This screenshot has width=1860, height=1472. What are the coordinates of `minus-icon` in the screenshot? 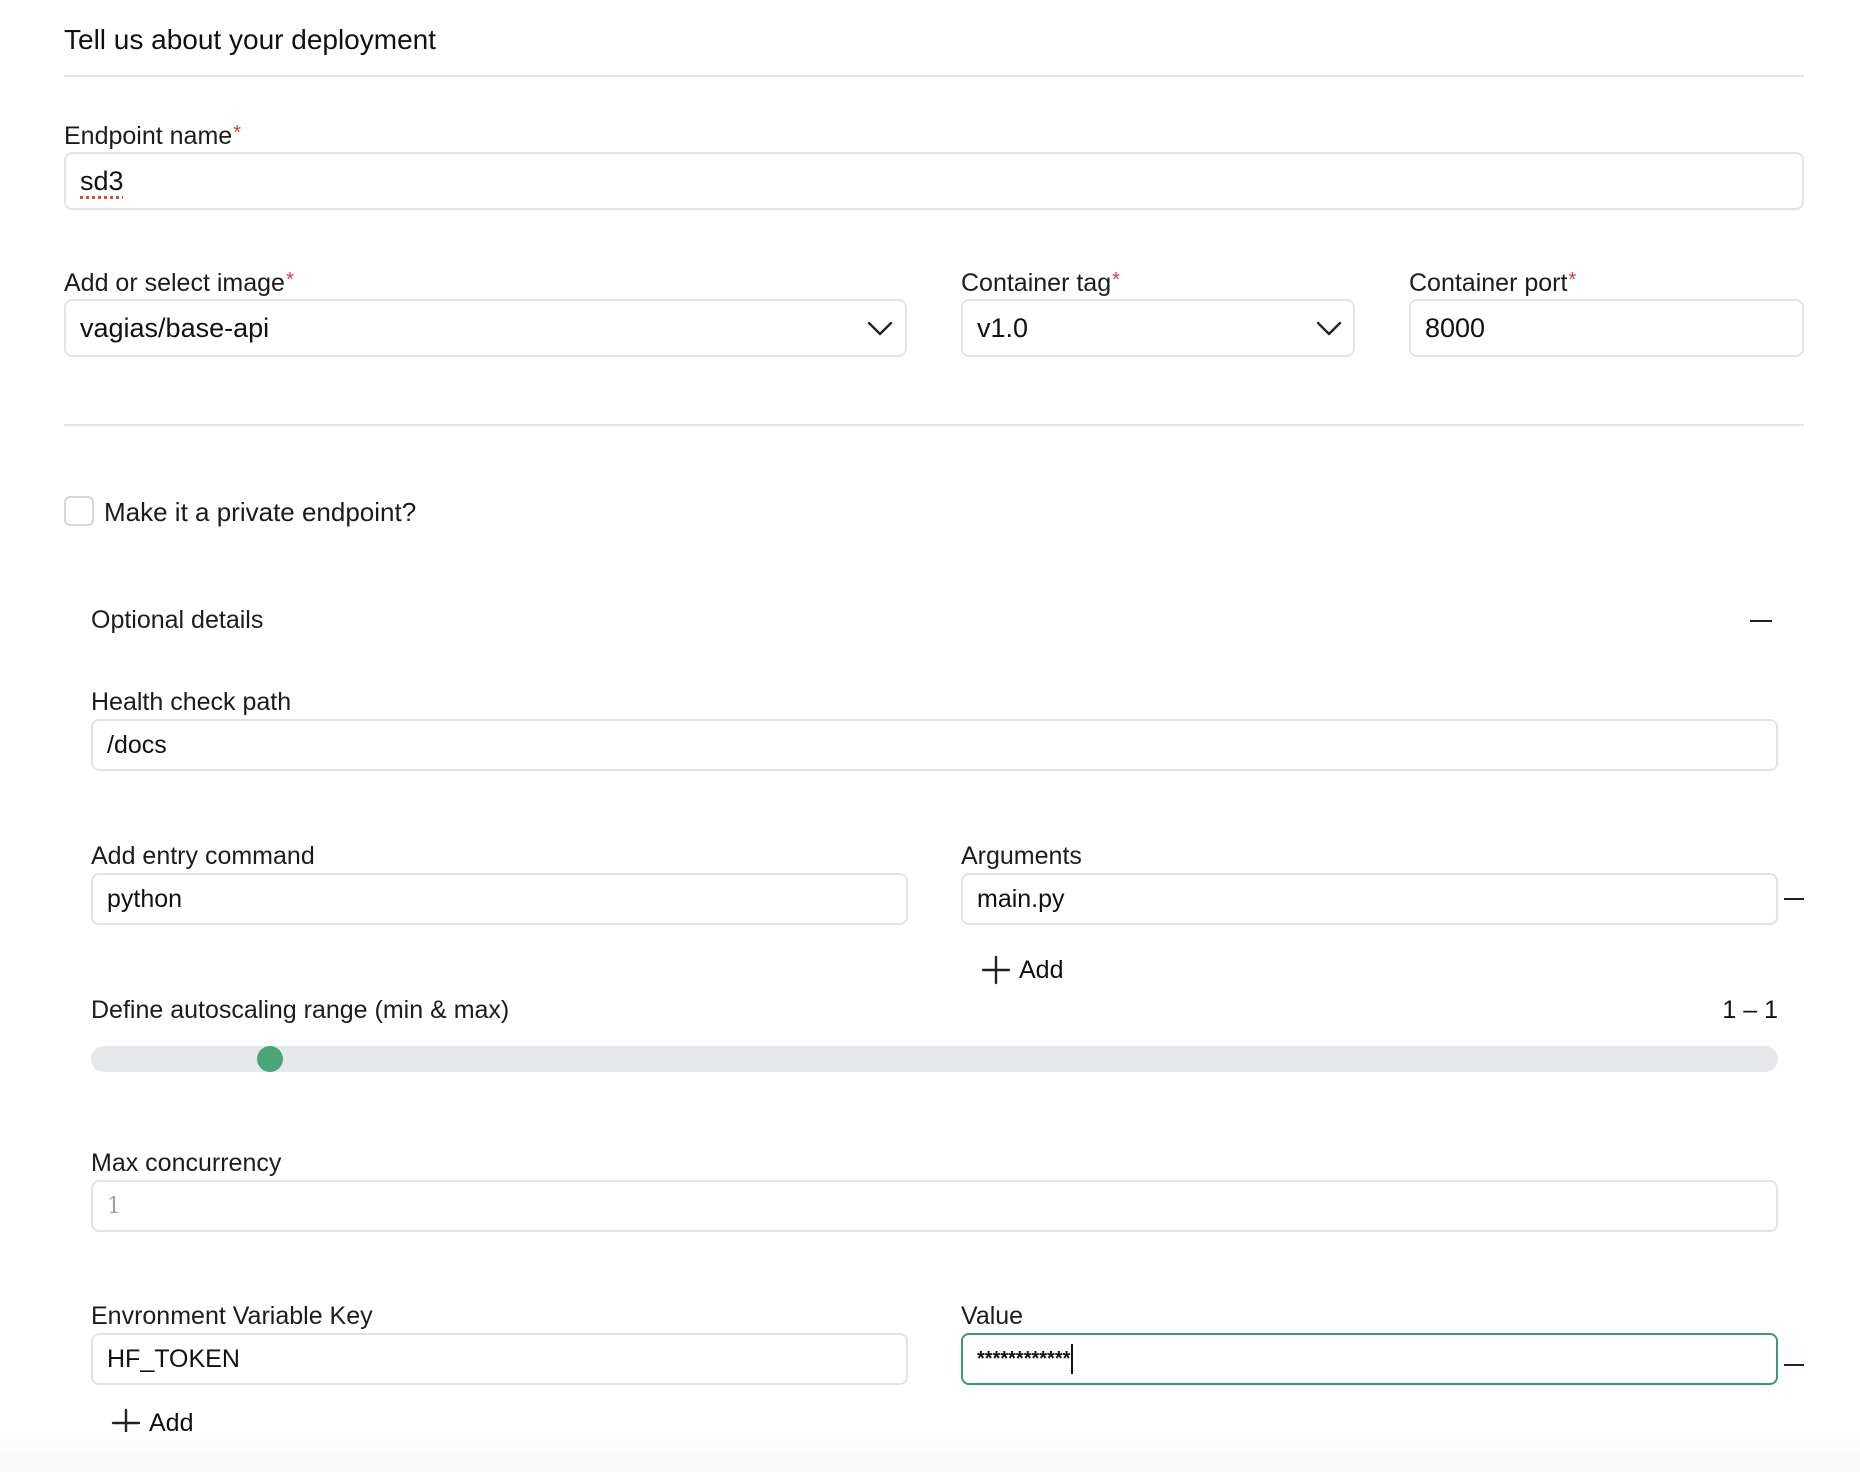 It's located at (1761, 621).